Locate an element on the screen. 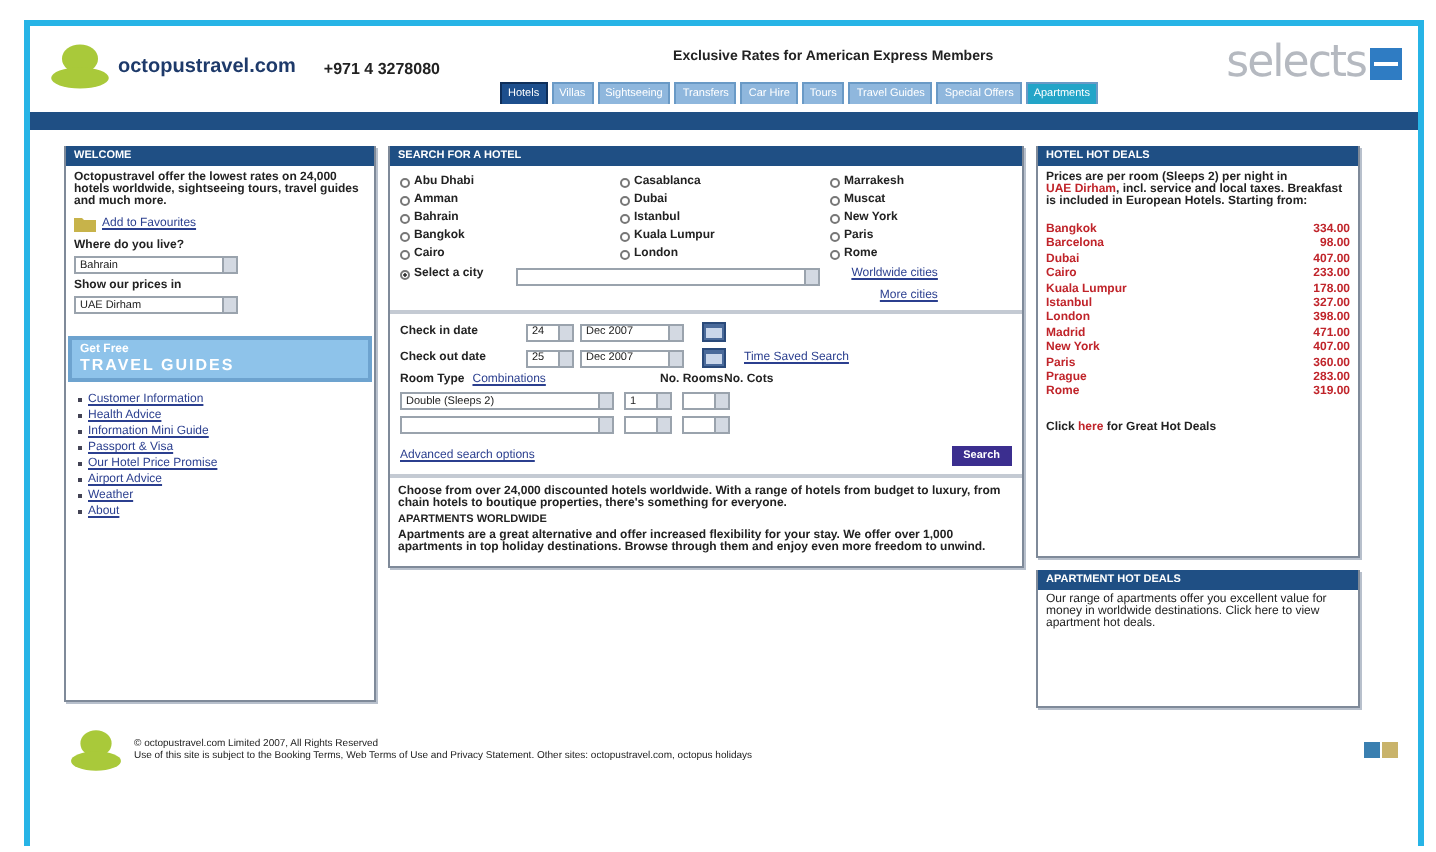  promo-title: TRAVEL GUIDES is located at coordinates (158, 365).